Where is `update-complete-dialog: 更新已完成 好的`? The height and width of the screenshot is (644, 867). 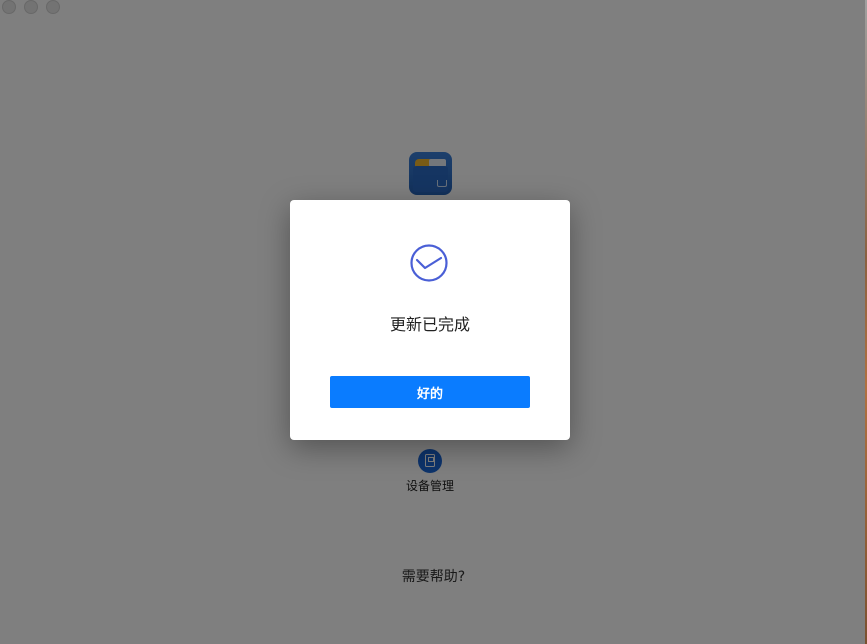 update-complete-dialog: 更新已完成 好的 is located at coordinates (430, 320).